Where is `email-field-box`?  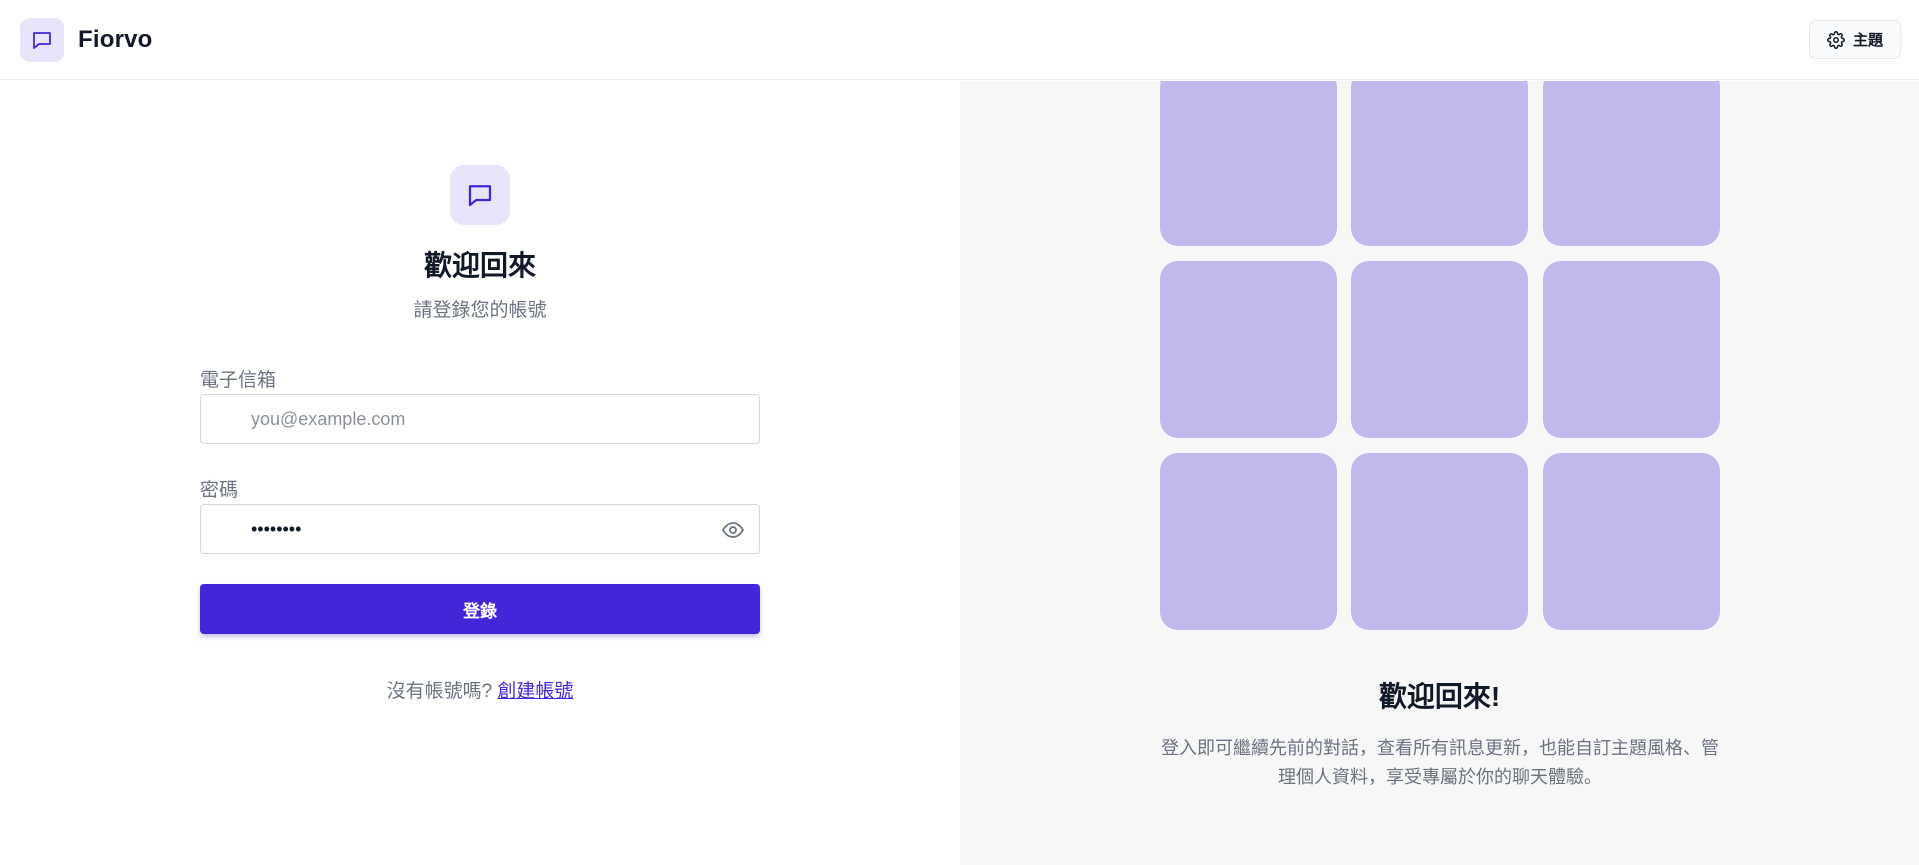
email-field-box is located at coordinates (480, 419).